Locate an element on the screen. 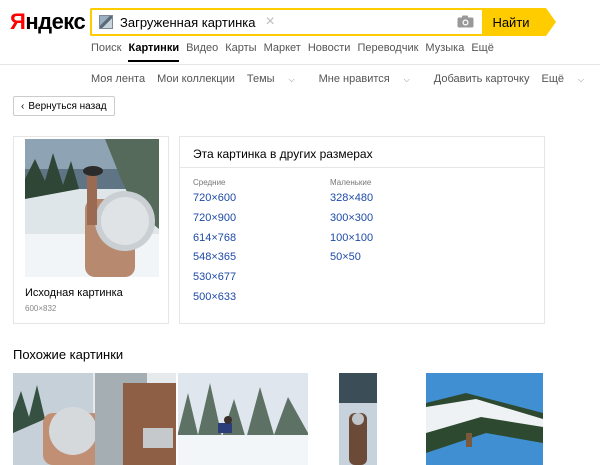 The height and width of the screenshot is (465, 600). subnav-more: Ещё ⌵ is located at coordinates (568, 79).